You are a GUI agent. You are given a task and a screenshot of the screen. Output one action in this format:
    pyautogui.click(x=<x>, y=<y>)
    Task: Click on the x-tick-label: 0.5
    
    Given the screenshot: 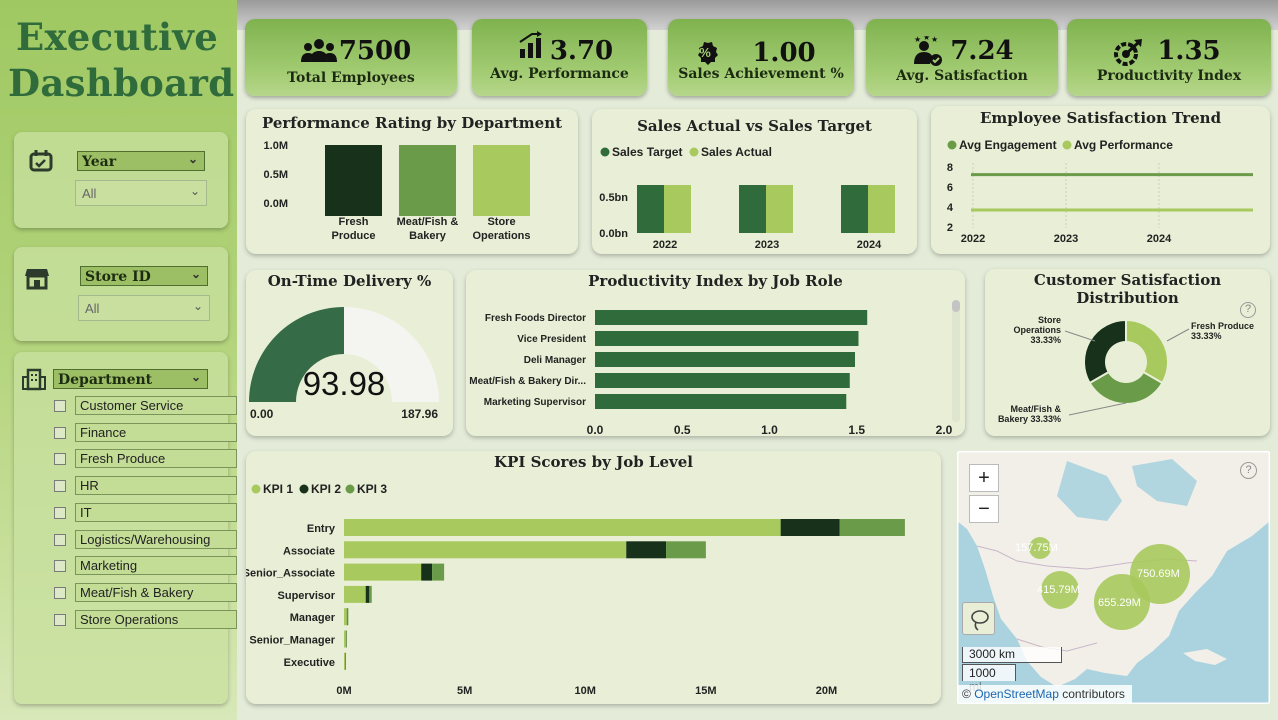 What is the action you would take?
    pyautogui.click(x=682, y=429)
    